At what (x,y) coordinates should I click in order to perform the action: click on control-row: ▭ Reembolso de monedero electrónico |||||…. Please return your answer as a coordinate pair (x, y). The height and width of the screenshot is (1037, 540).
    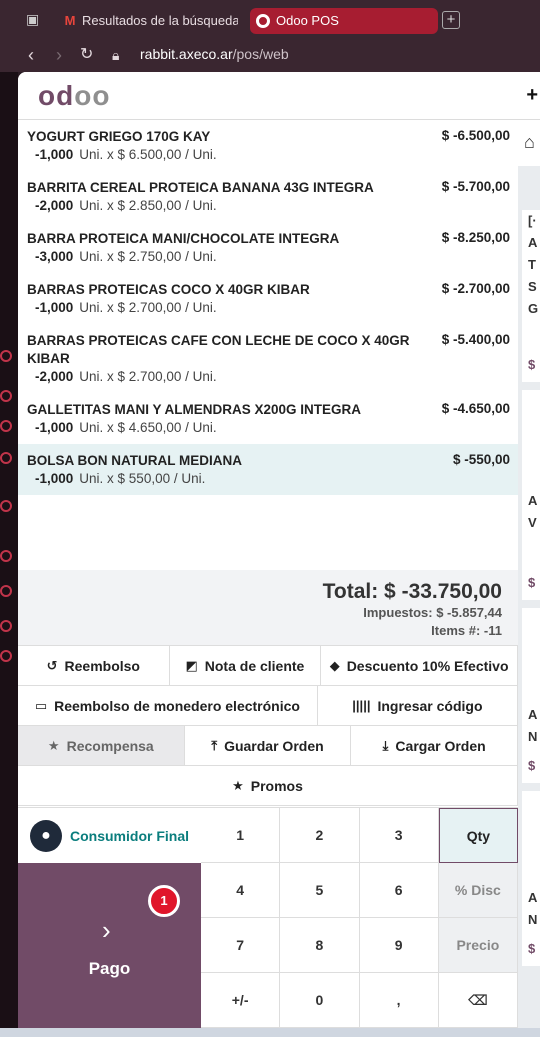
    Looking at the image, I should click on (268, 706).